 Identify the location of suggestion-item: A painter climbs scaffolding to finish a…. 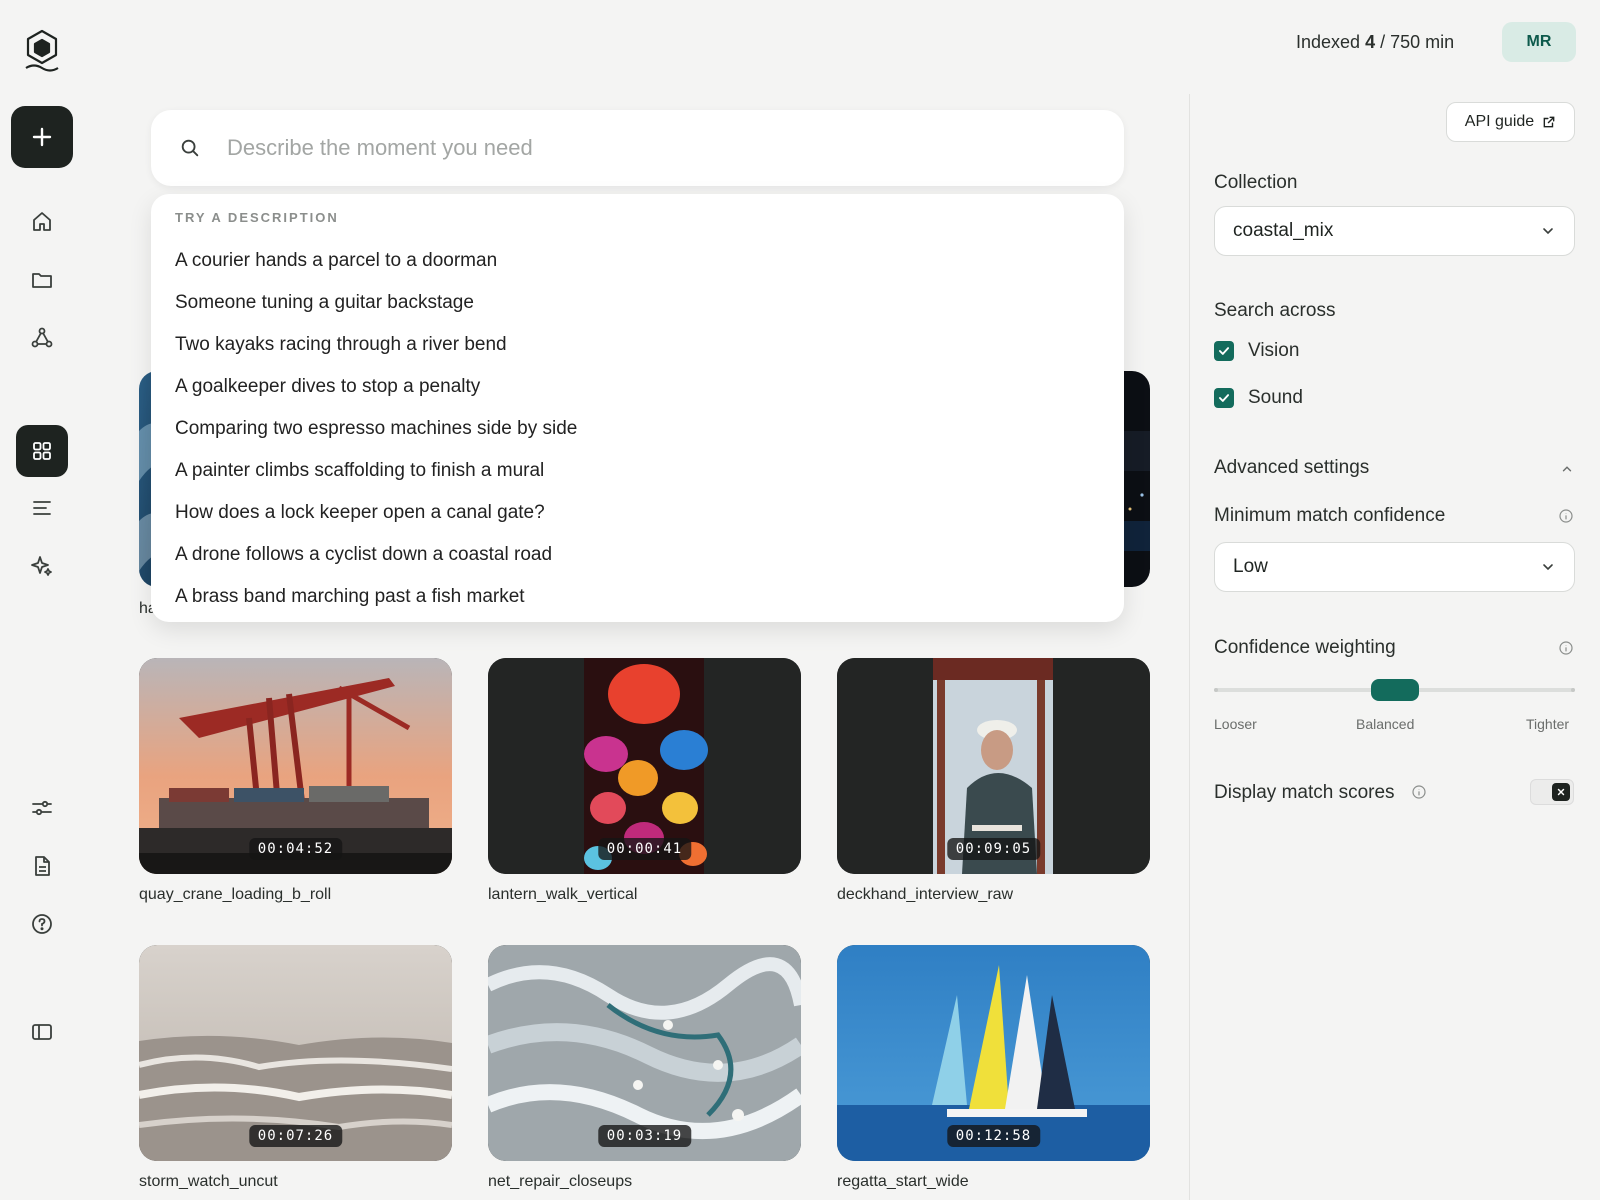
(376, 471).